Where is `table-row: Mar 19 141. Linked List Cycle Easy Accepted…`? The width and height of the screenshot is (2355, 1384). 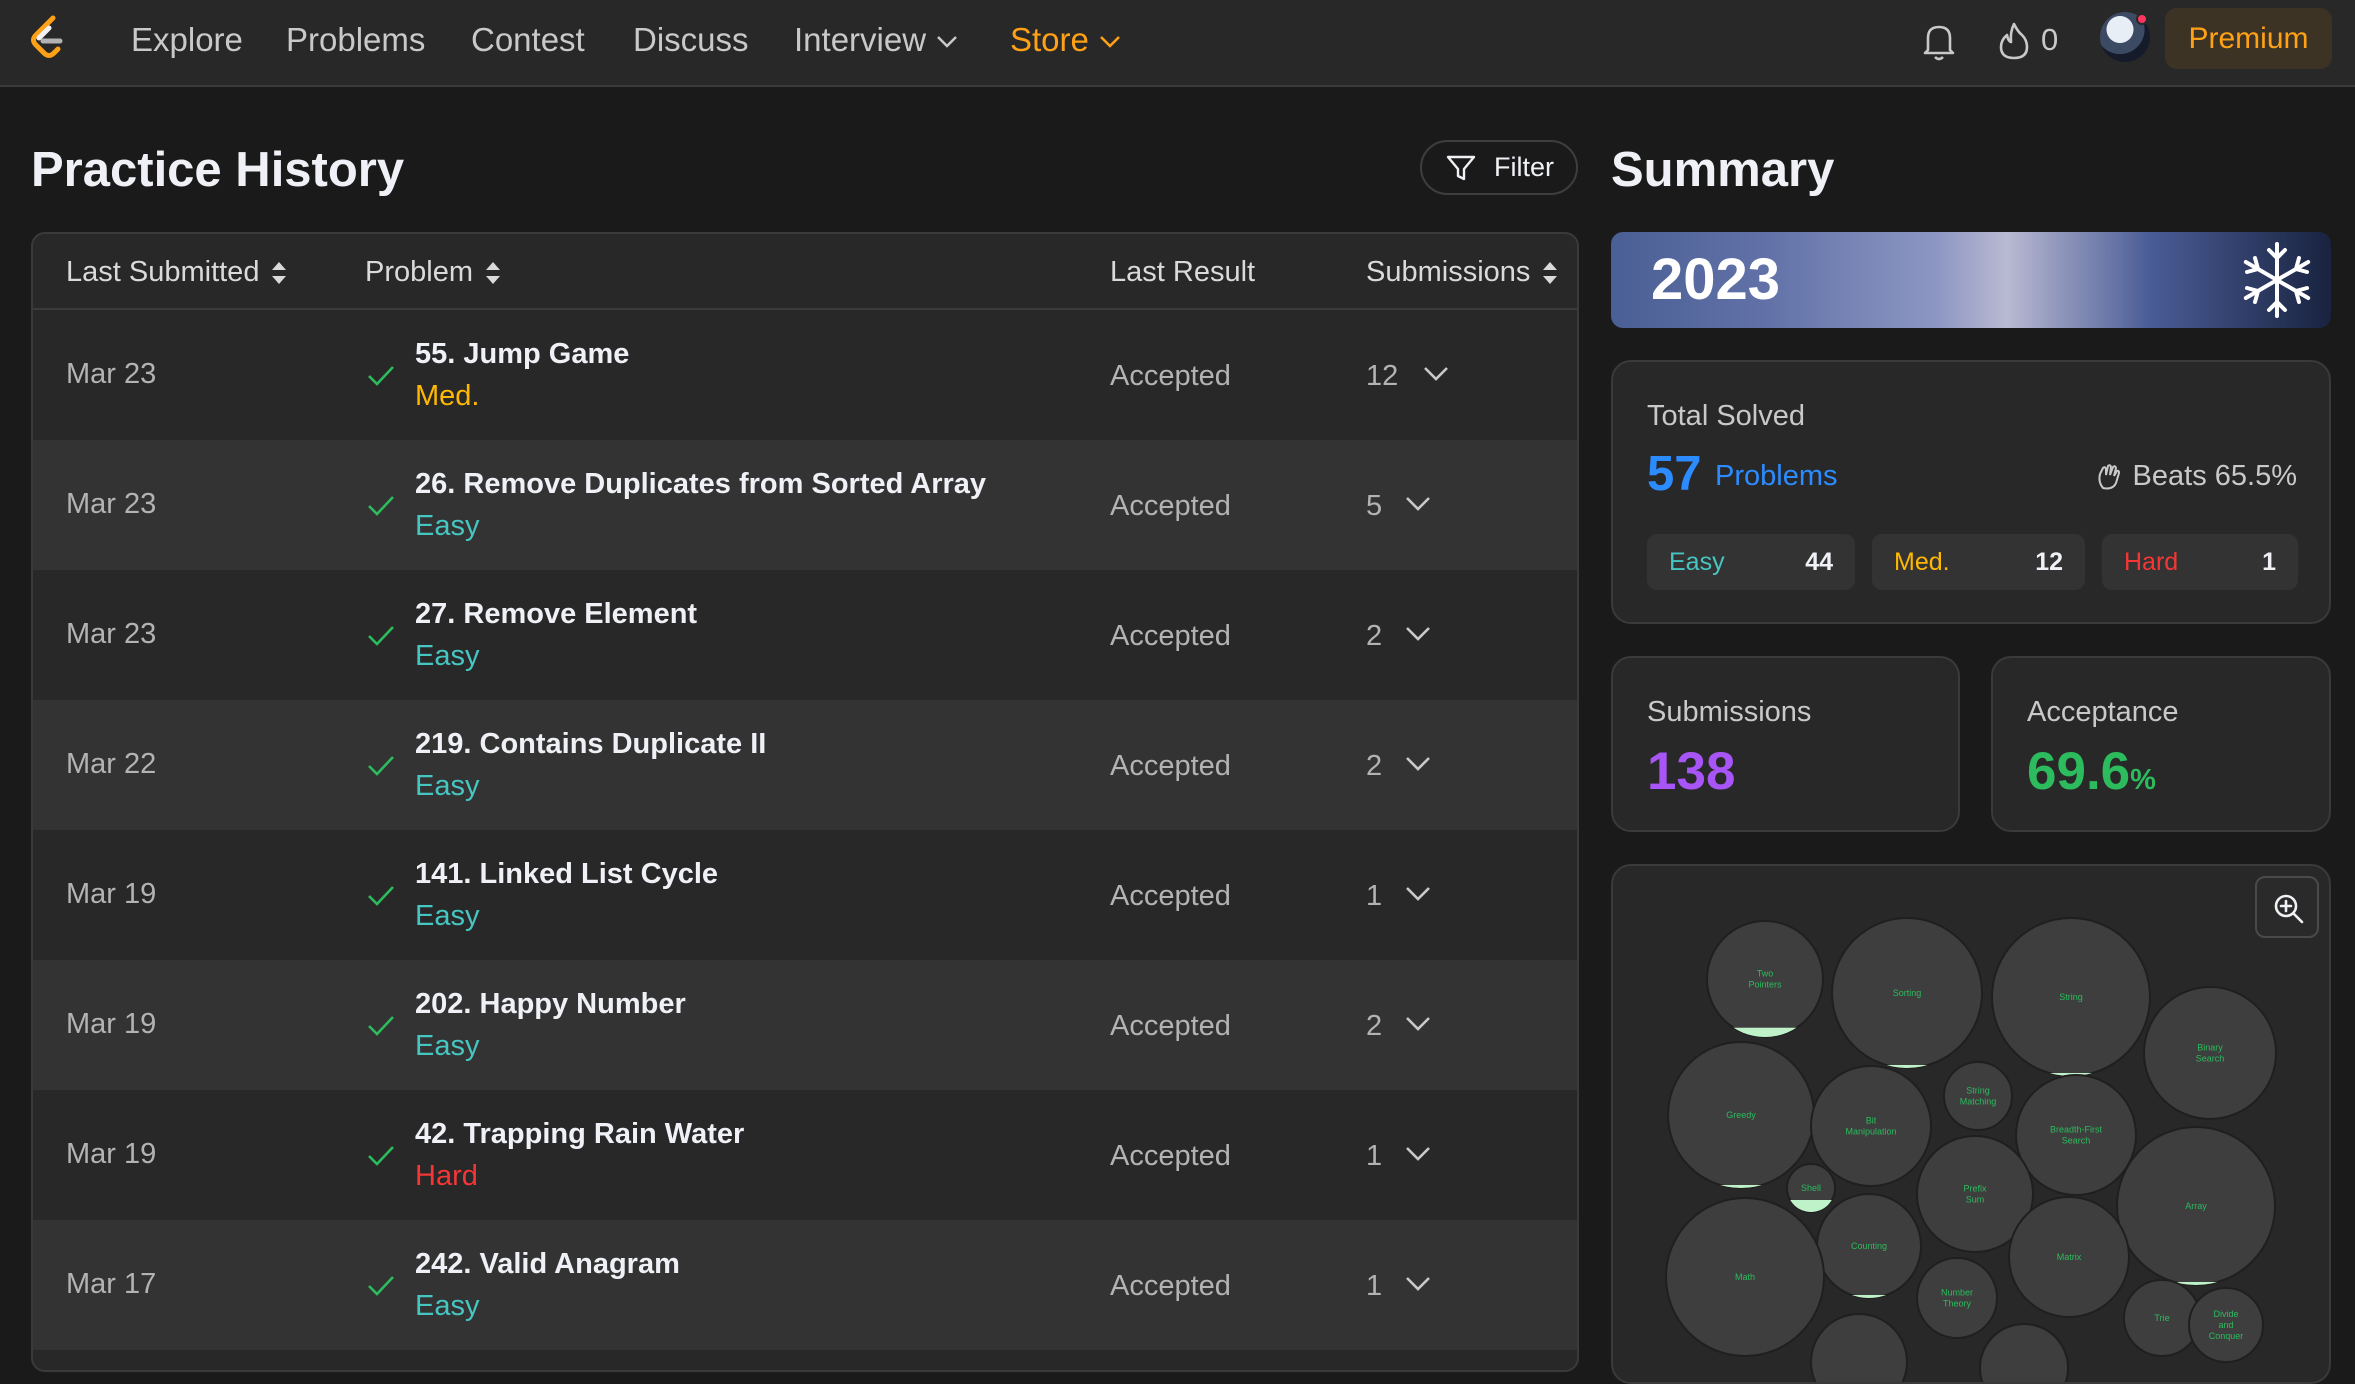 table-row: Mar 19 141. Linked List Cycle Easy Accepted… is located at coordinates (805, 895).